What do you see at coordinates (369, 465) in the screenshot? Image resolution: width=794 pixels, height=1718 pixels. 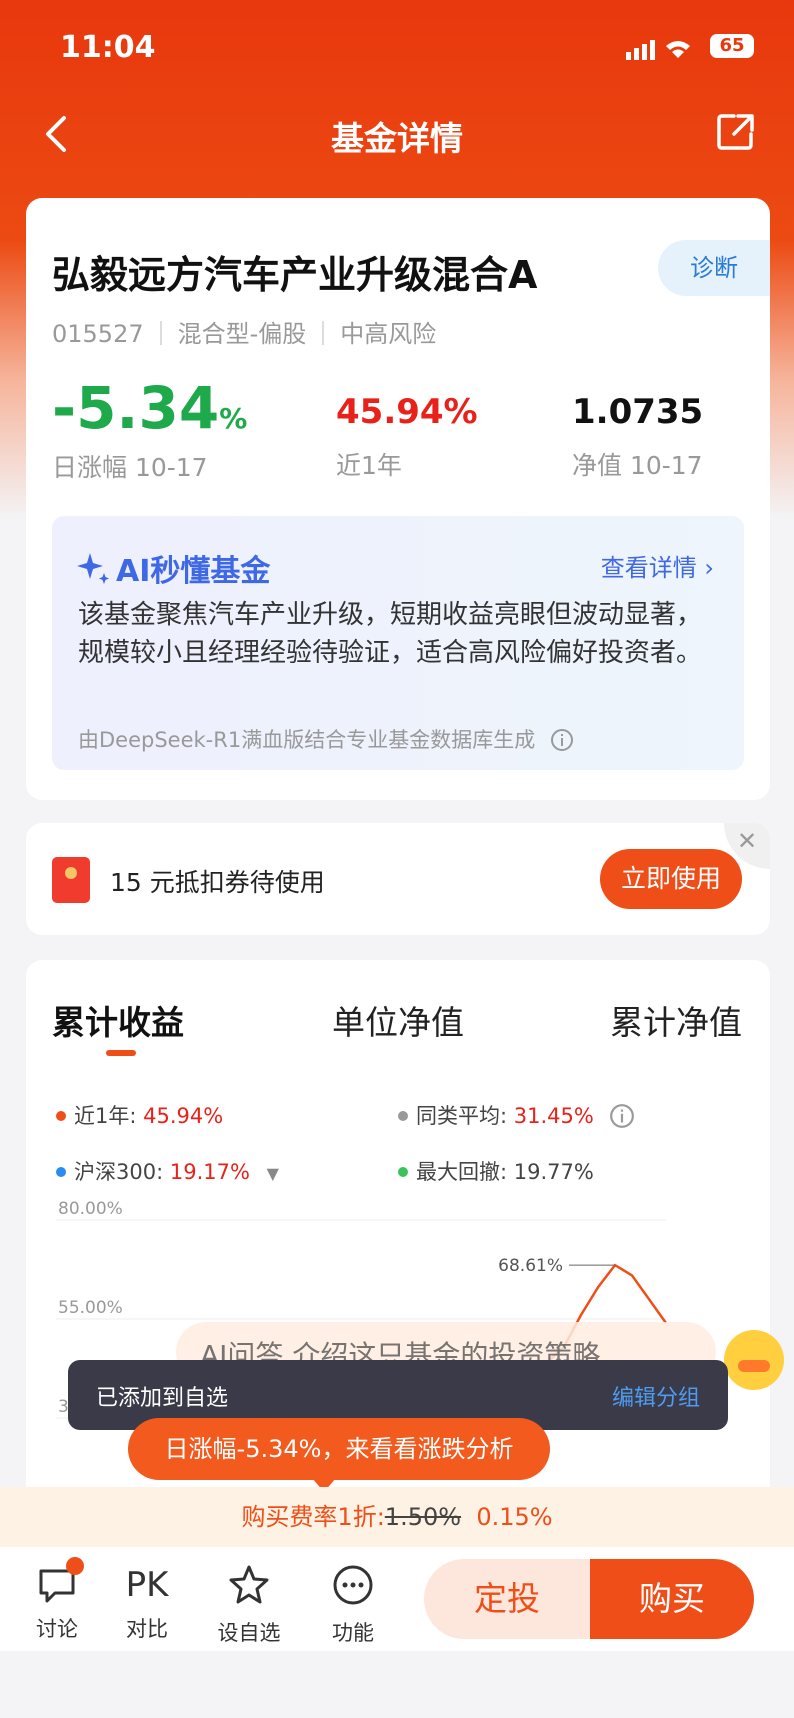 I see `year-return-label: 近1年` at bounding box center [369, 465].